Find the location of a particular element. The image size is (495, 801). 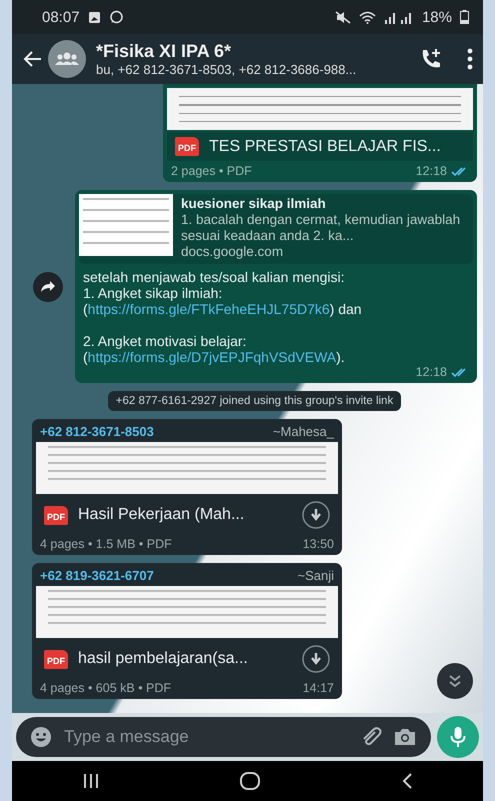

group-avatar-icon is located at coordinates (67, 59).